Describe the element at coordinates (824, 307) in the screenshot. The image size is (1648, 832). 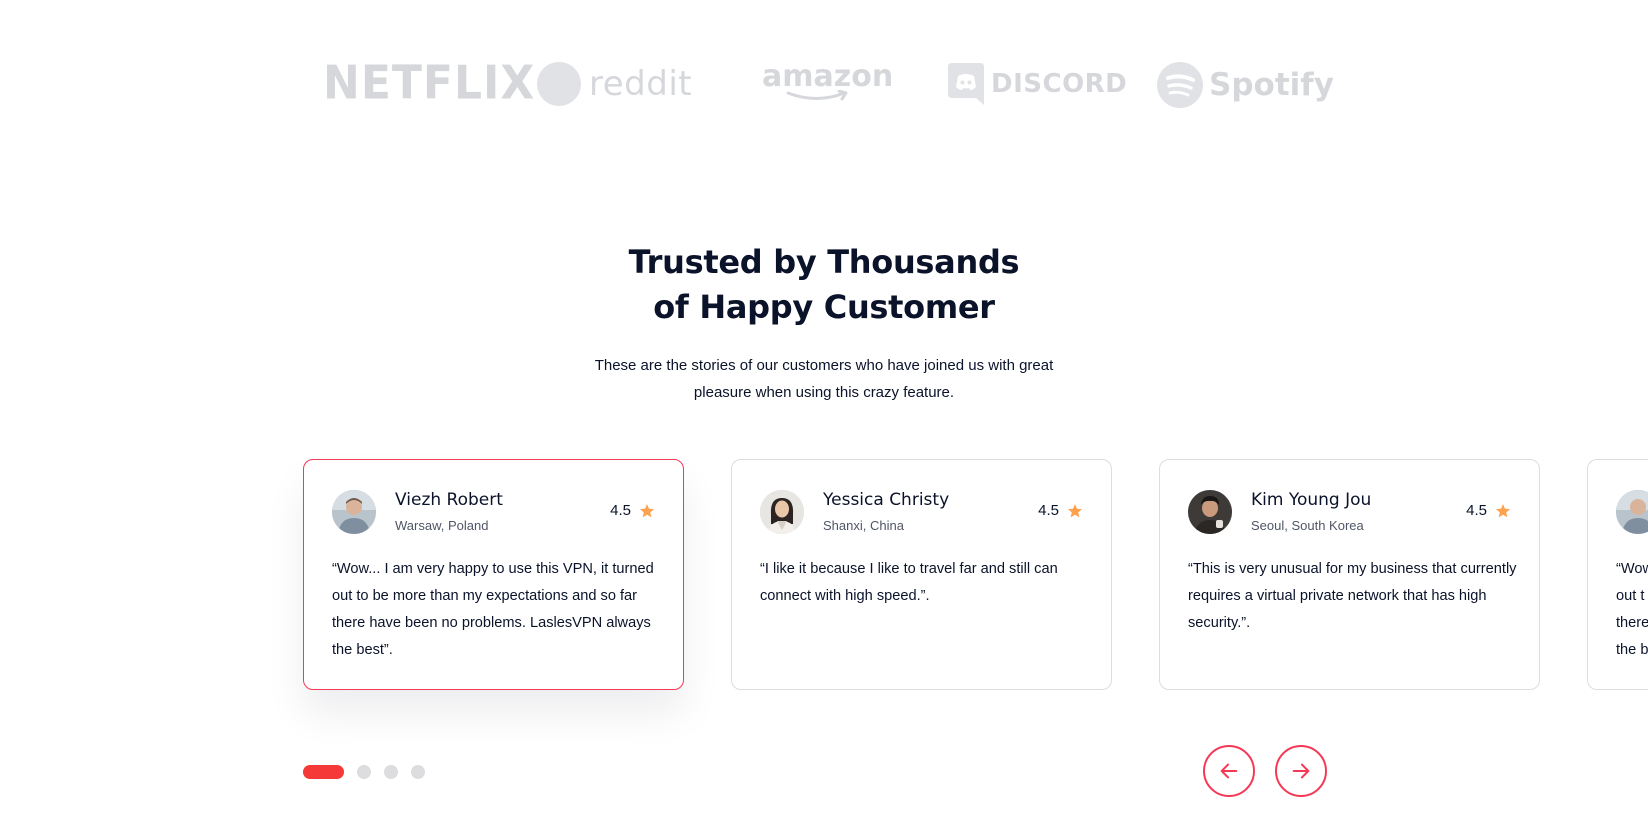
I see `section-title-line-2: of Happy Customer` at that location.